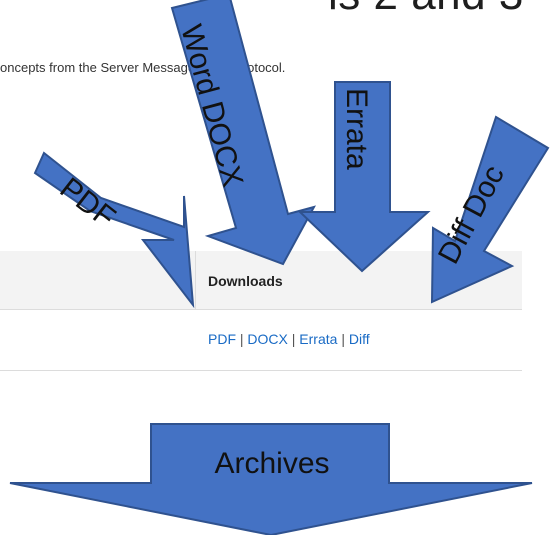  I want to click on archives-callout-label: Archives, so click(271, 463).